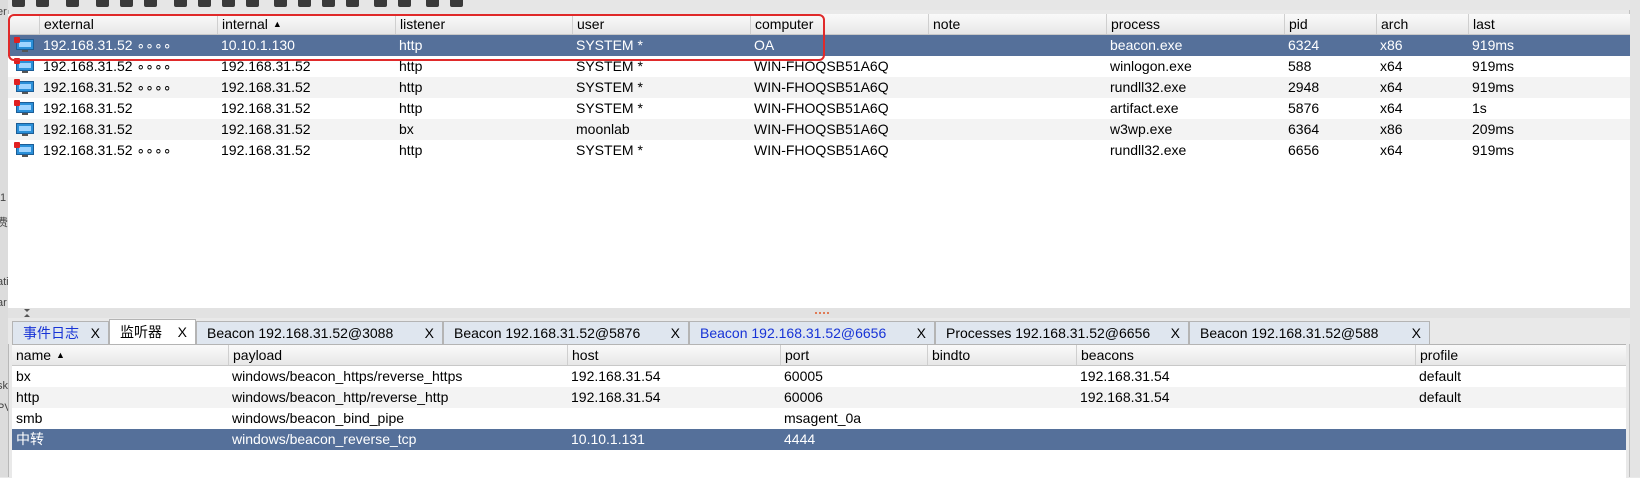 The image size is (1640, 478). Describe the element at coordinates (128, 24) in the screenshot. I see `header-external: external` at that location.